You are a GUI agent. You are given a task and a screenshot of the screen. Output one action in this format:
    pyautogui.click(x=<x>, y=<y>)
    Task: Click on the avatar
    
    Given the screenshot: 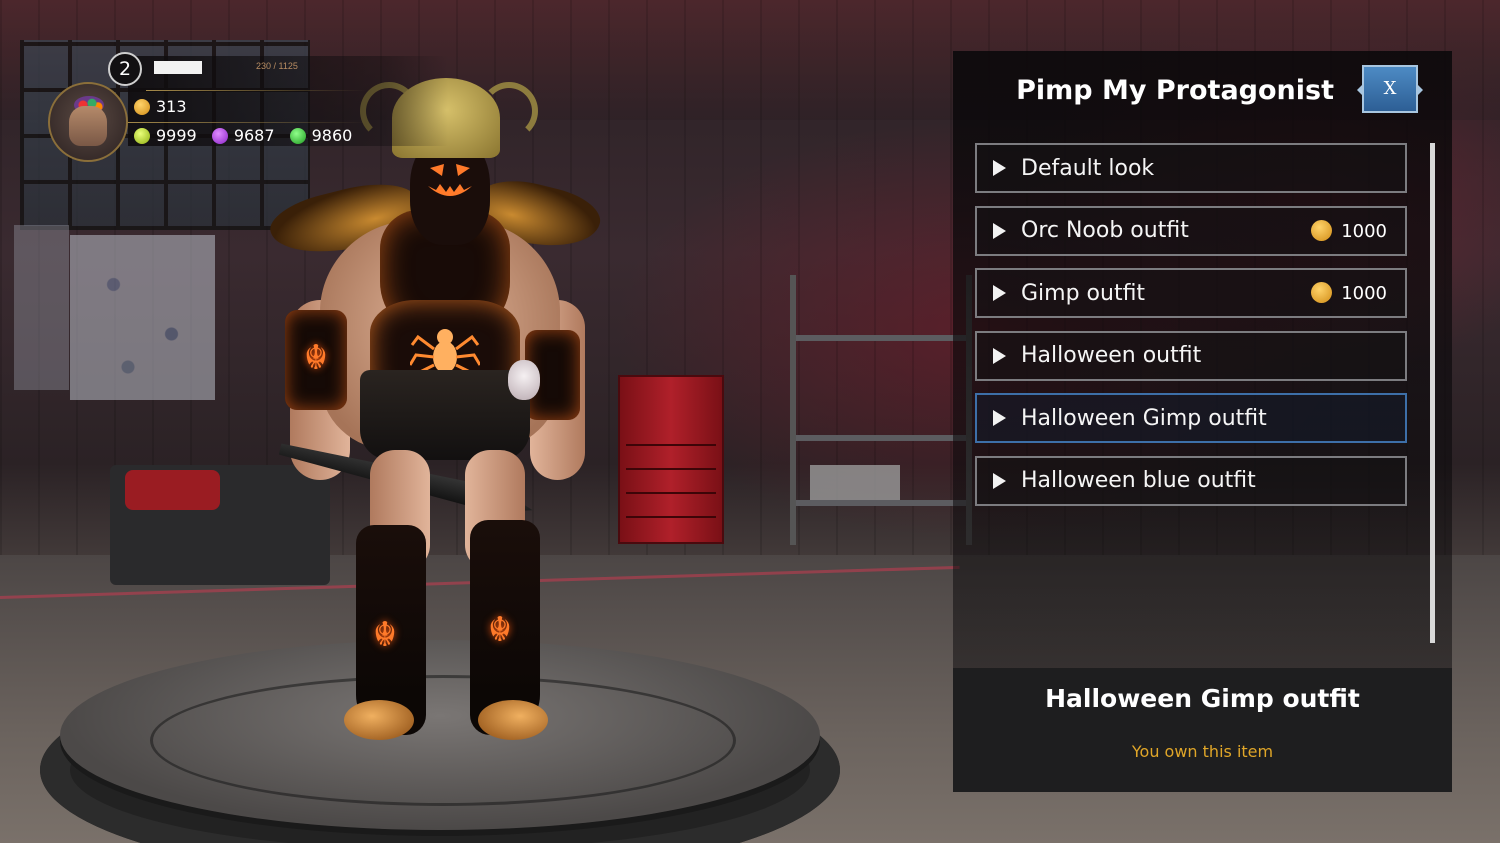 What is the action you would take?
    pyautogui.click(x=88, y=122)
    